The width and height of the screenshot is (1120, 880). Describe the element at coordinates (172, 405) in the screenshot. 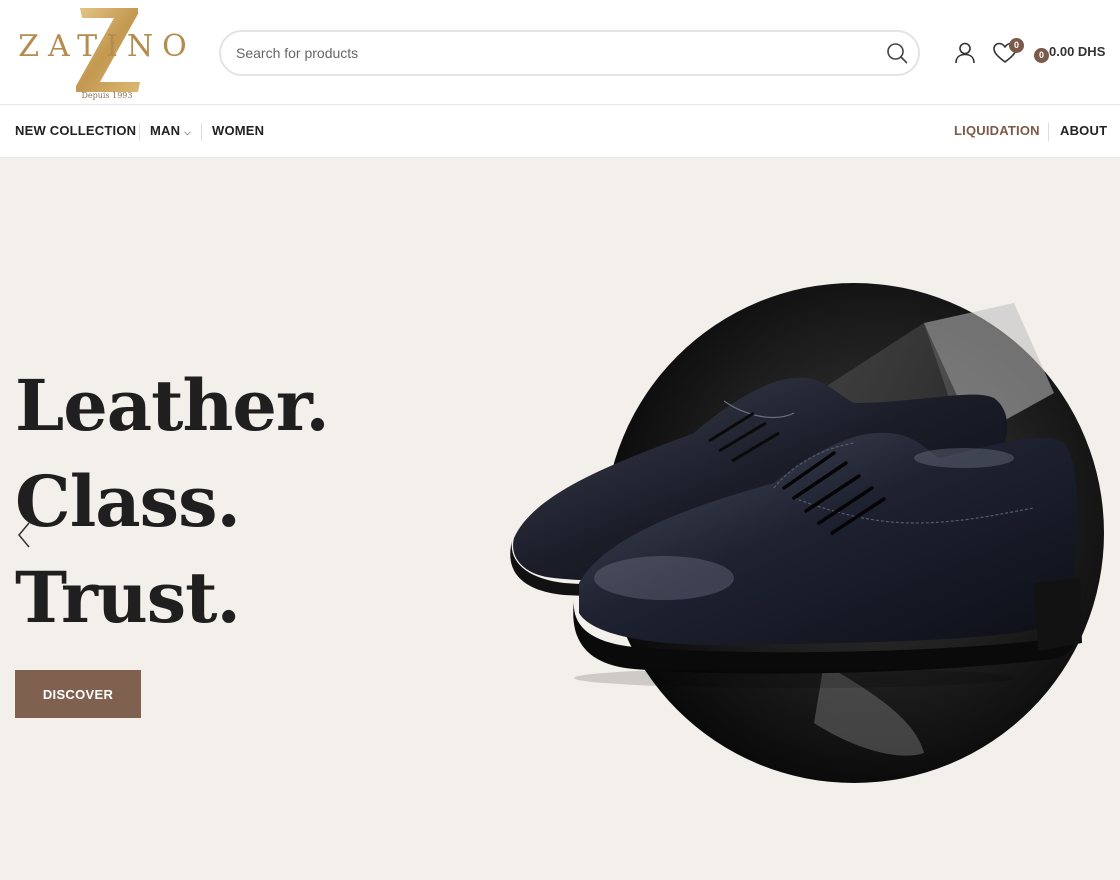

I see `hero-line: Leather.` at that location.